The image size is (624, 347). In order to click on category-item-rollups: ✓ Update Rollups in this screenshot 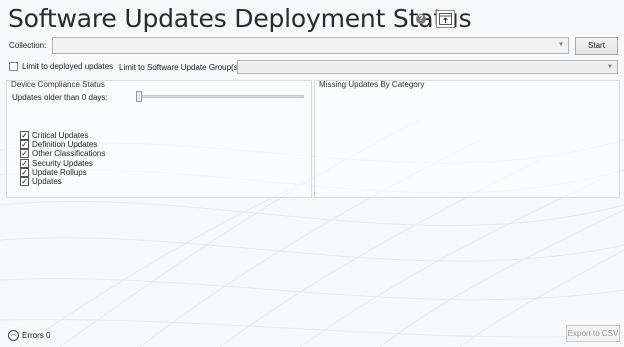, I will do `click(62, 172)`.